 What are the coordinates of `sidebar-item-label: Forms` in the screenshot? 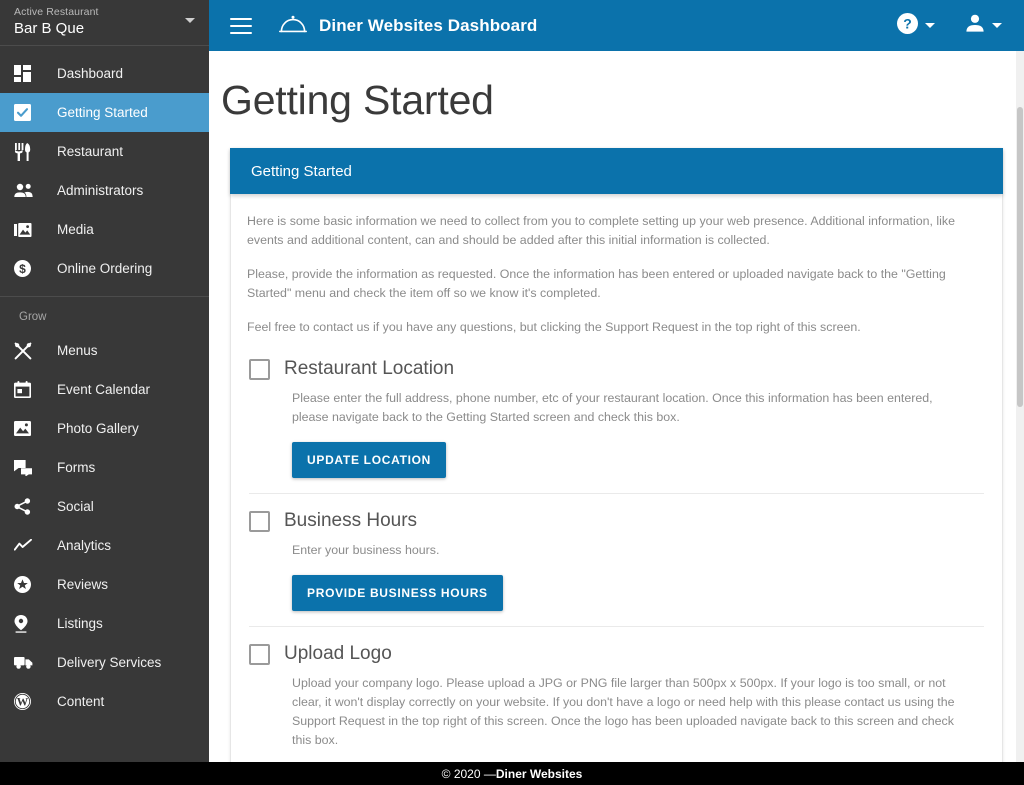 It's located at (76, 467).